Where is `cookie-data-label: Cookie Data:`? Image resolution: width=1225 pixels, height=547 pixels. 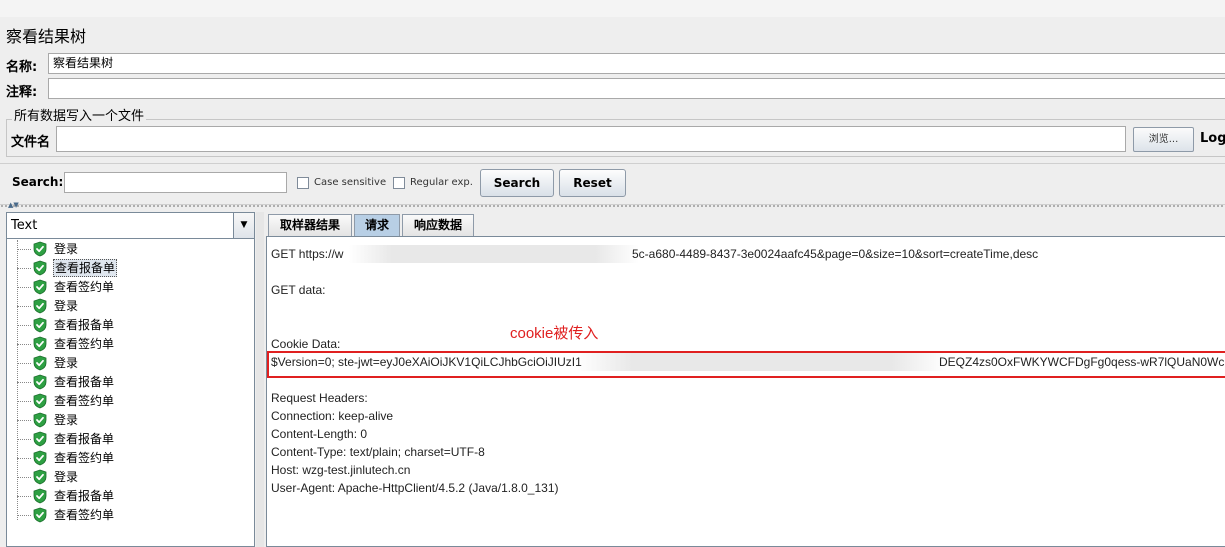 cookie-data-label: Cookie Data: is located at coordinates (306, 344).